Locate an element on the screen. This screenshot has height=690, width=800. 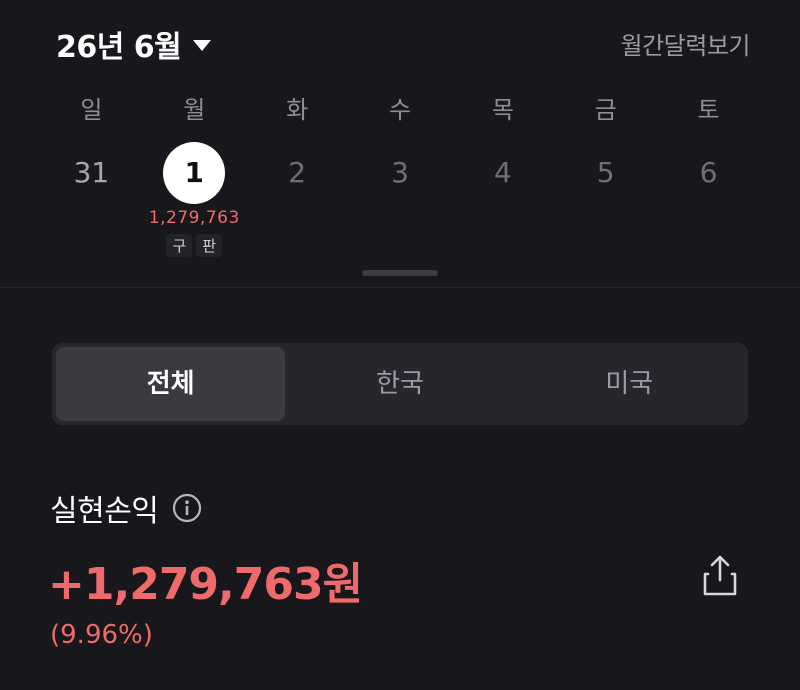
day-column-wed: 수 3 is located at coordinates (400, 174).